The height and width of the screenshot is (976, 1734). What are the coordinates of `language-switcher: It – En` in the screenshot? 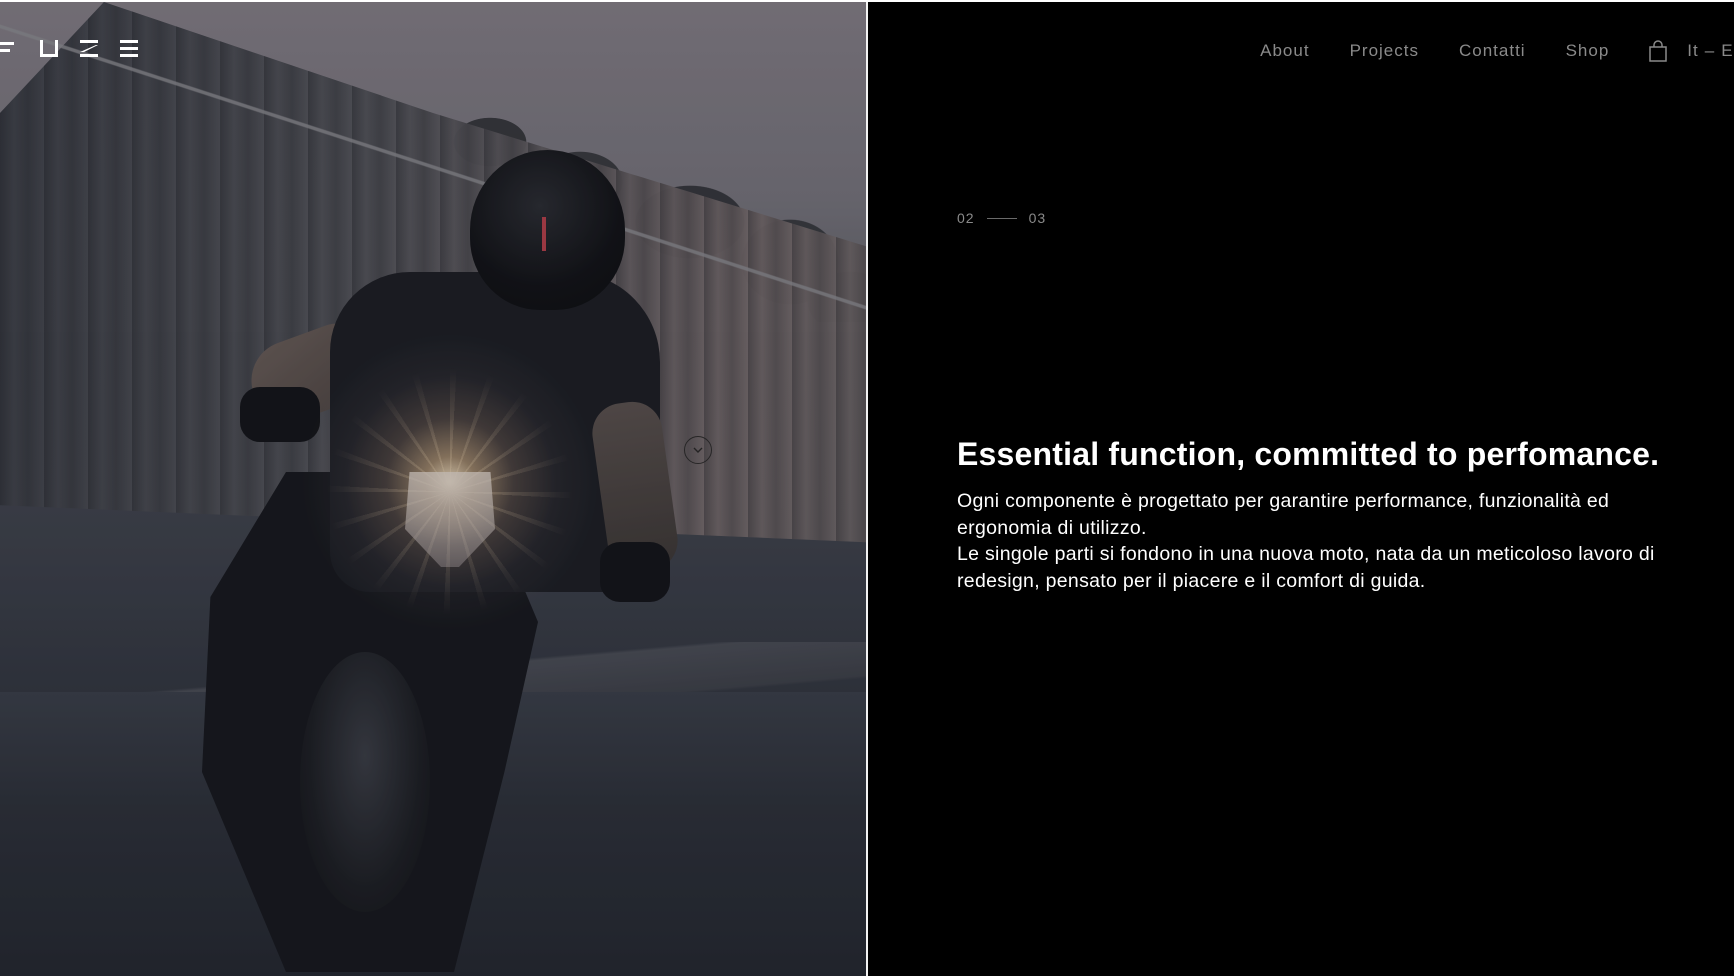 It's located at (1710, 51).